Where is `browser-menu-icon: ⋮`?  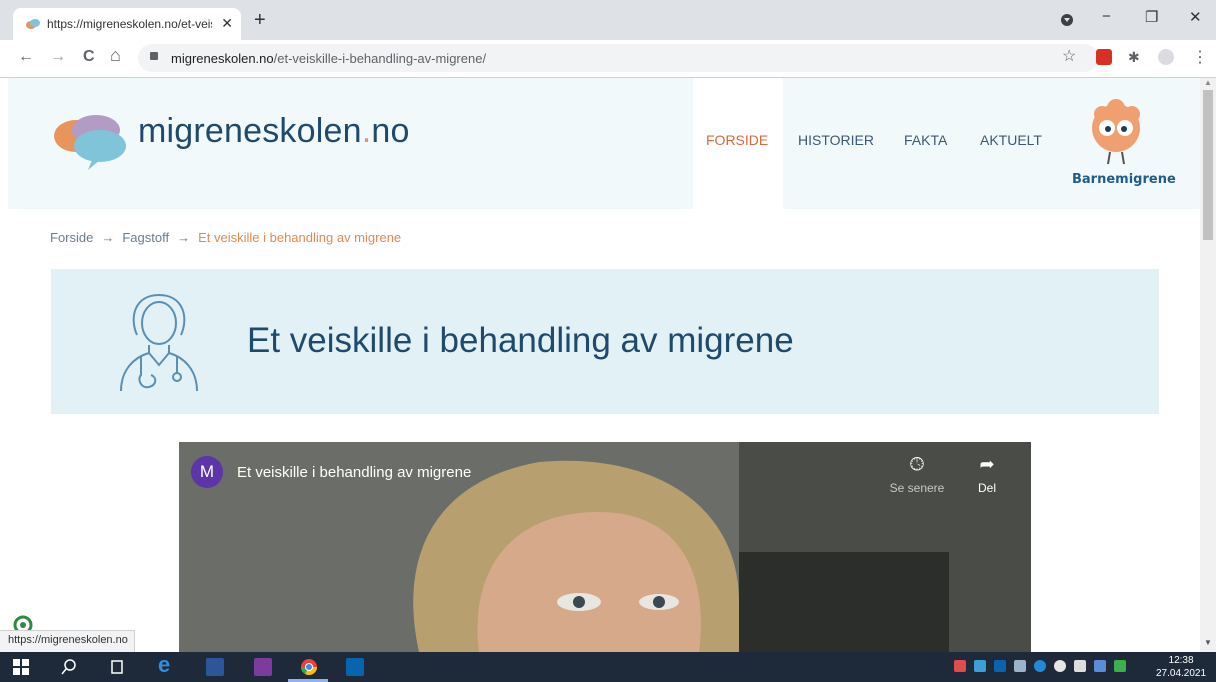
browser-menu-icon: ⋮ is located at coordinates (1200, 57).